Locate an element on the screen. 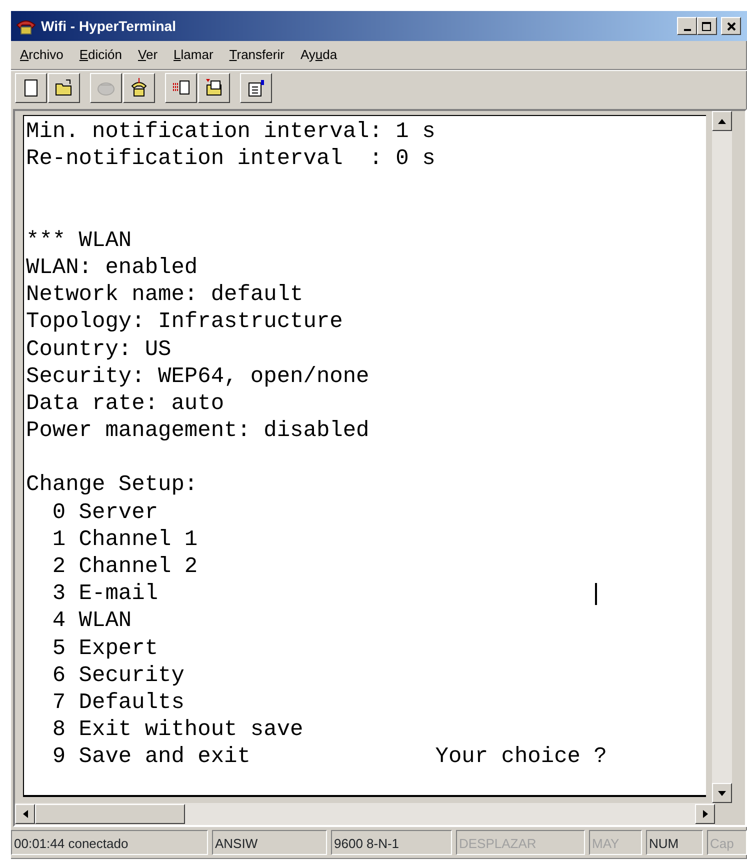 Image resolution: width=747 pixels, height=862 pixels. down-arrow-icon is located at coordinates (722, 793).